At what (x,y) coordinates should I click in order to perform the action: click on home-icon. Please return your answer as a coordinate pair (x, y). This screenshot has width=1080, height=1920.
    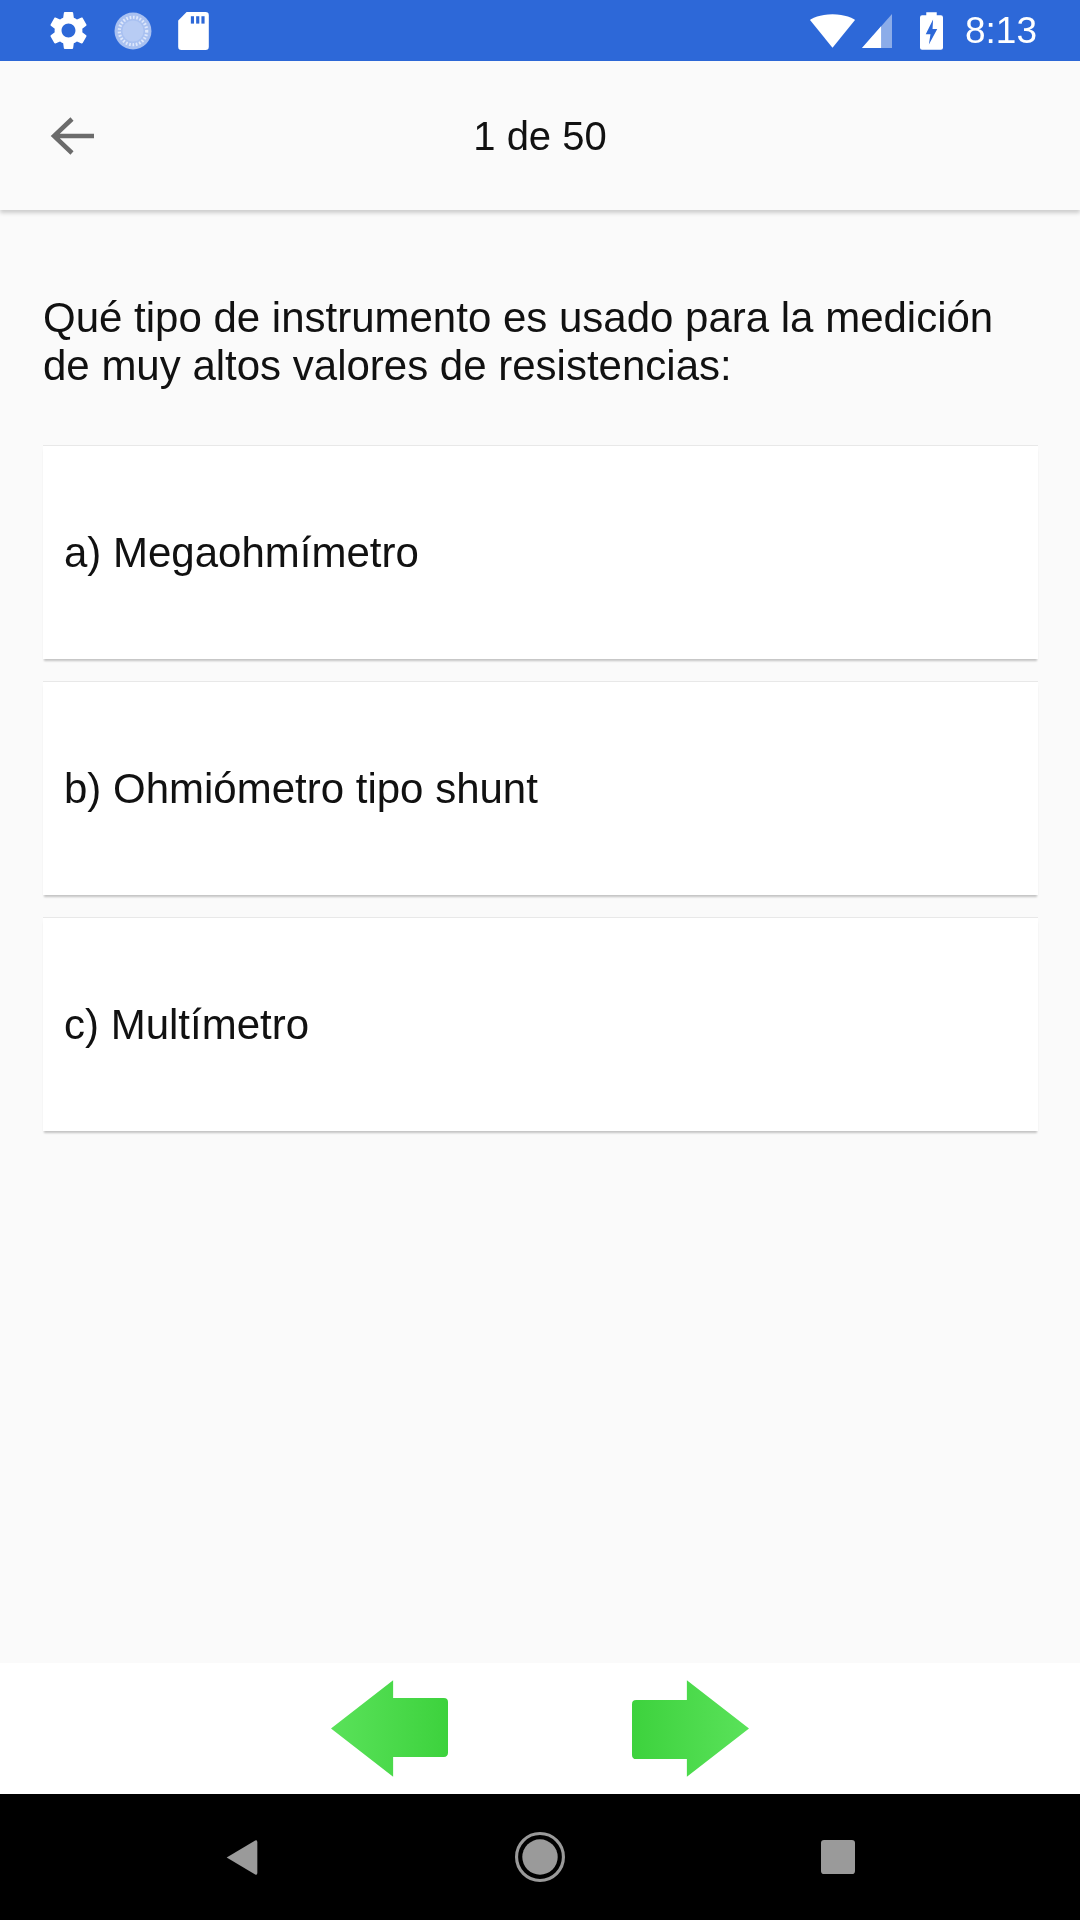
    Looking at the image, I should click on (540, 1857).